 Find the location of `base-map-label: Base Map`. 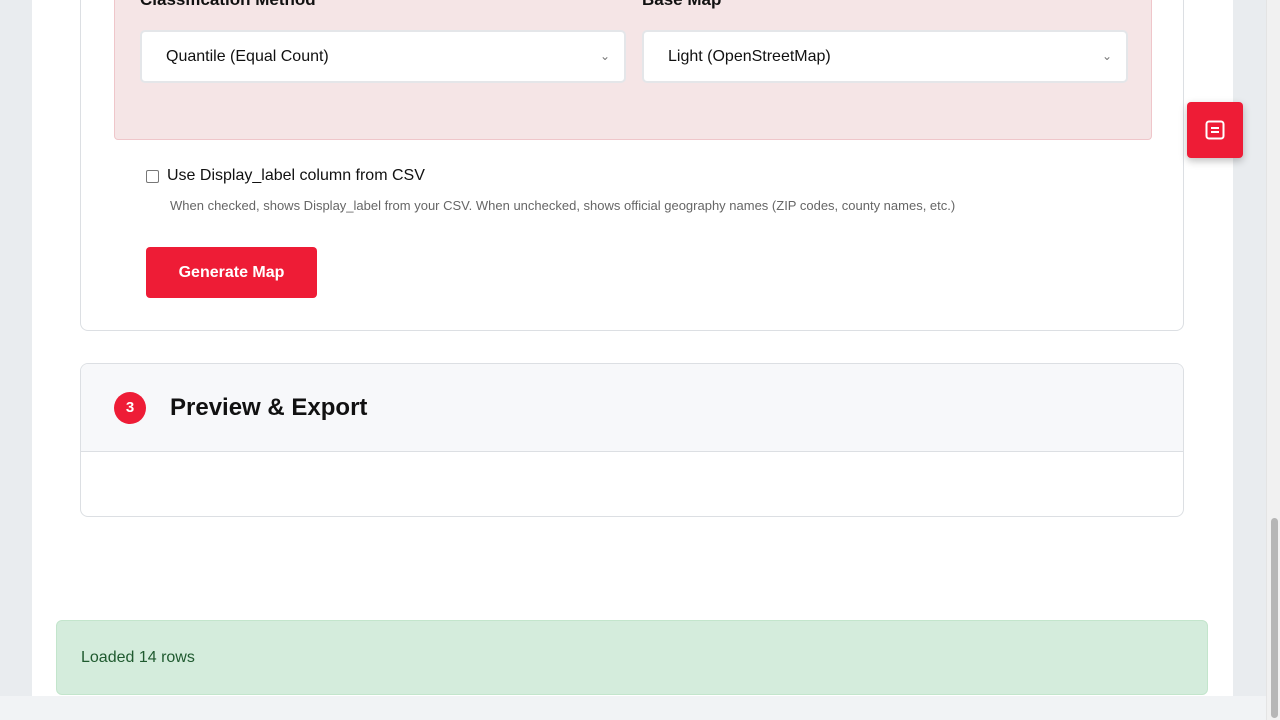

base-map-label: Base Map is located at coordinates (681, 5).